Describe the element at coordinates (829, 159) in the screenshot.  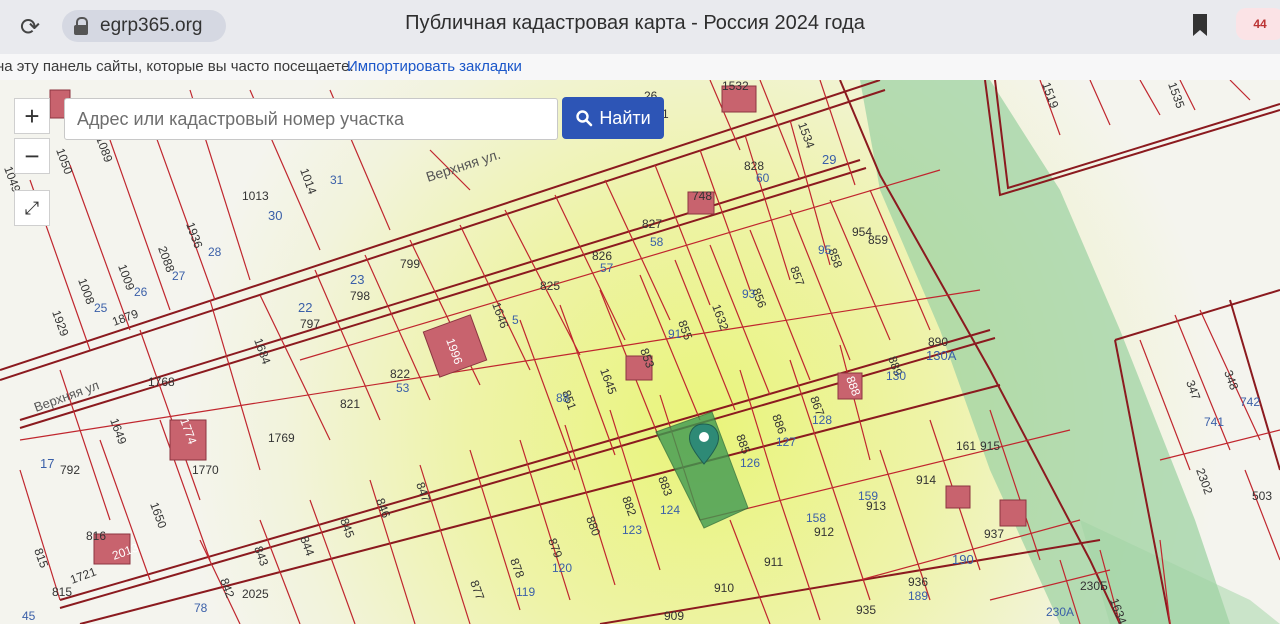
I see `parcel-label: 29` at that location.